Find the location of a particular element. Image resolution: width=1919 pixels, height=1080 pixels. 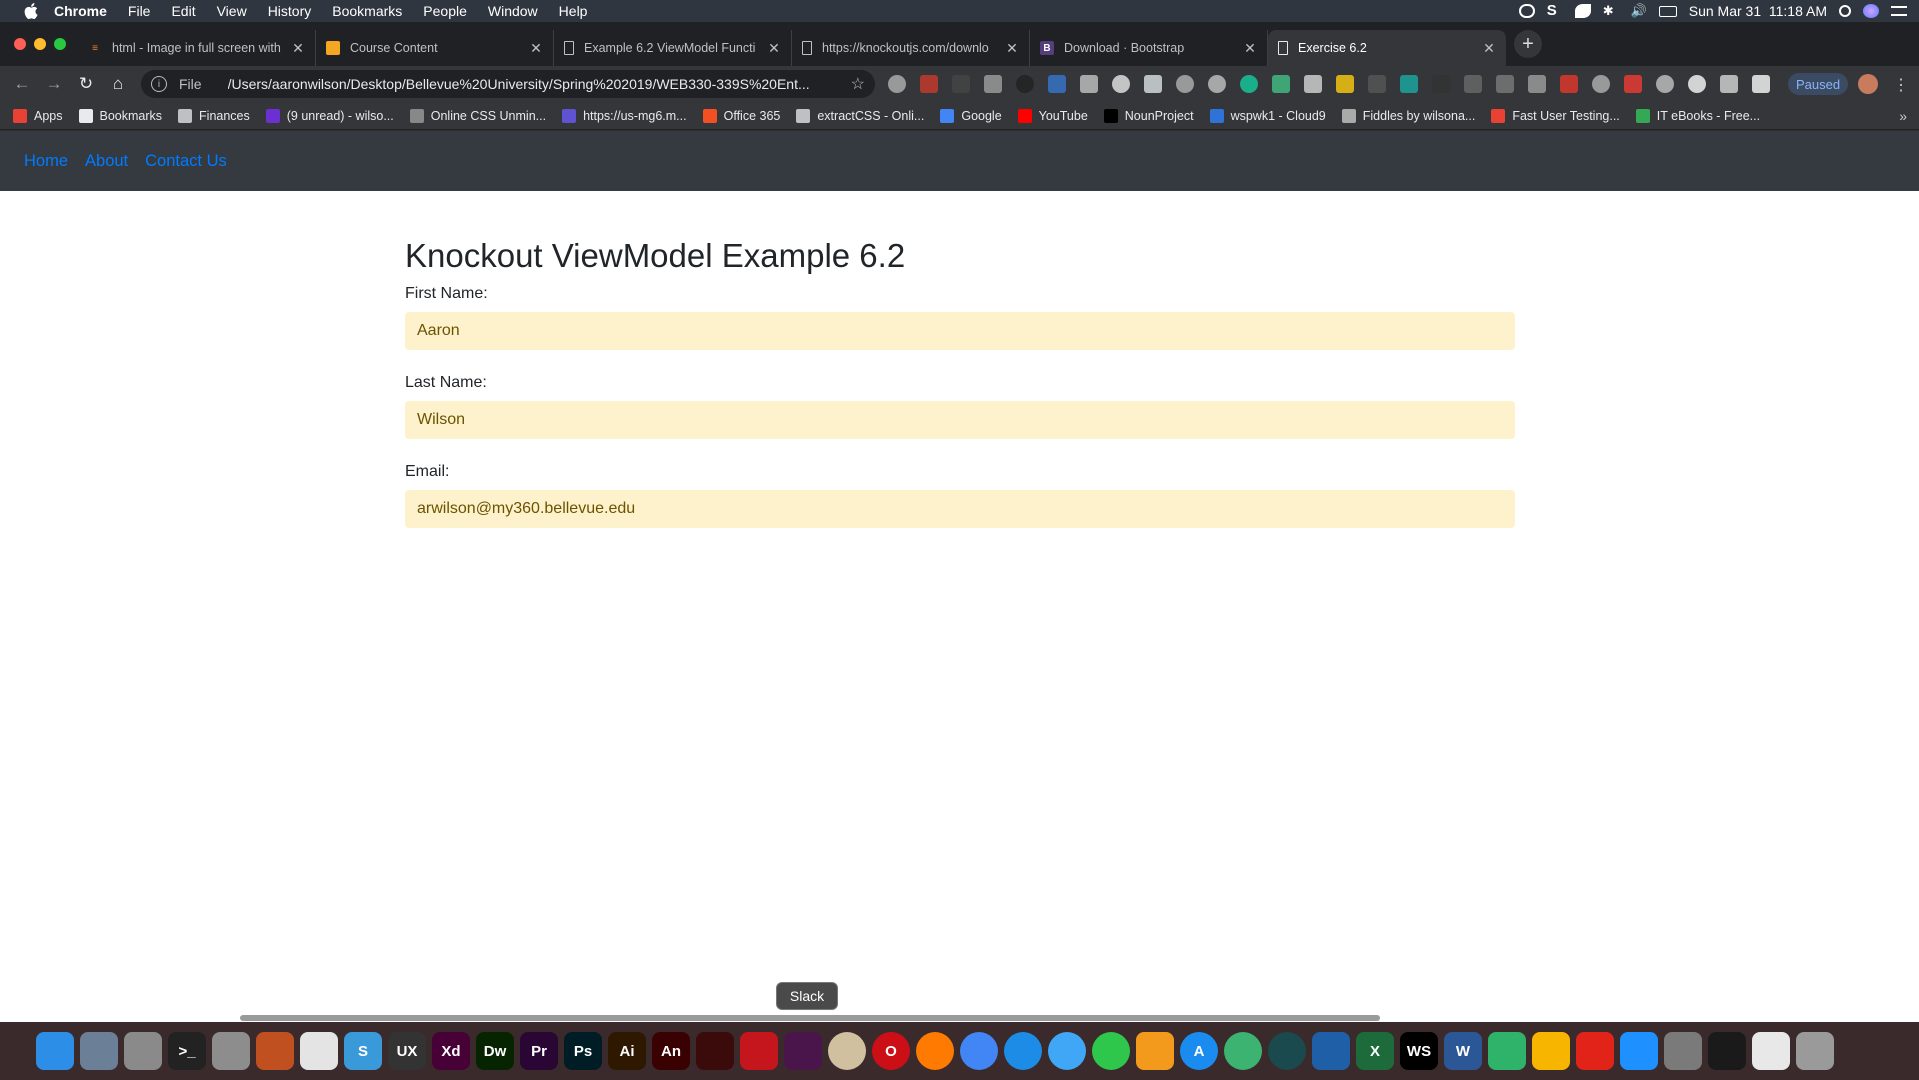

extension-code-icon is located at coordinates (1441, 84).